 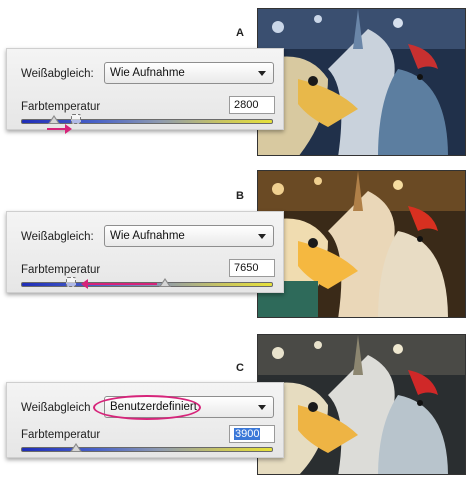 I want to click on color-temperature-slider, so click(x=147, y=449).